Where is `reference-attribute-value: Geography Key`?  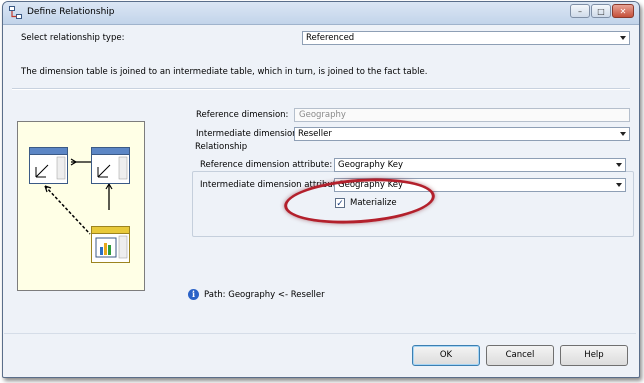 reference-attribute-value: Geography Key is located at coordinates (371, 165).